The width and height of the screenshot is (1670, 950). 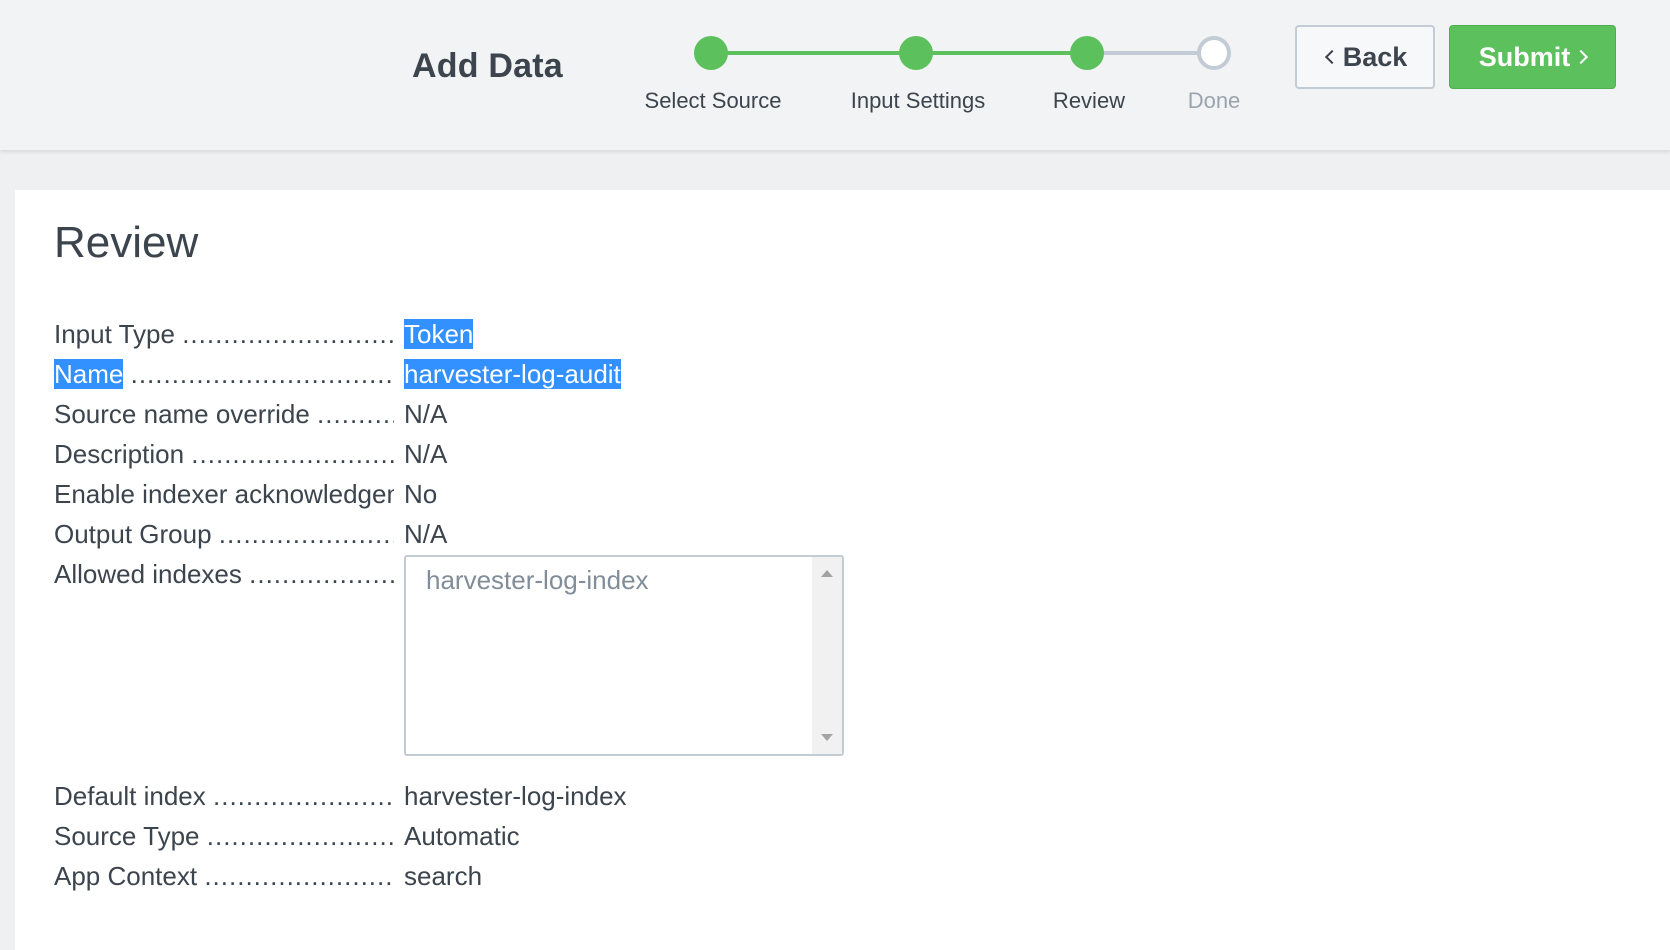 I want to click on review-value: harvester-log-index, so click(x=515, y=796).